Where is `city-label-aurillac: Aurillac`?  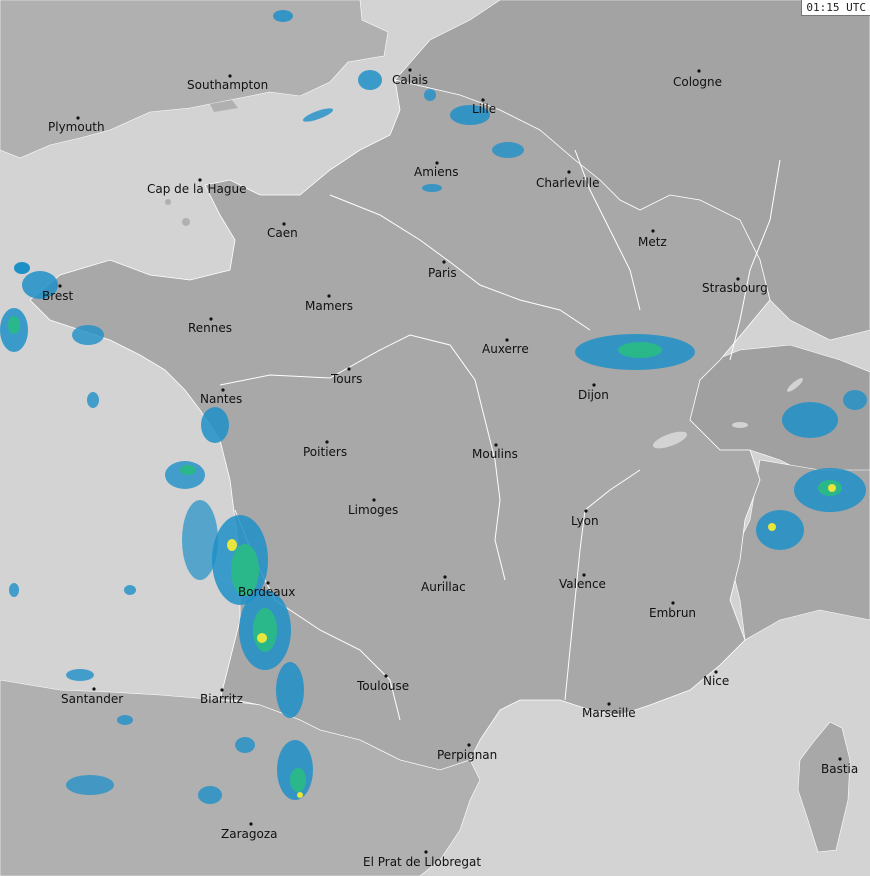
city-label-aurillac: Aurillac is located at coordinates (443, 587).